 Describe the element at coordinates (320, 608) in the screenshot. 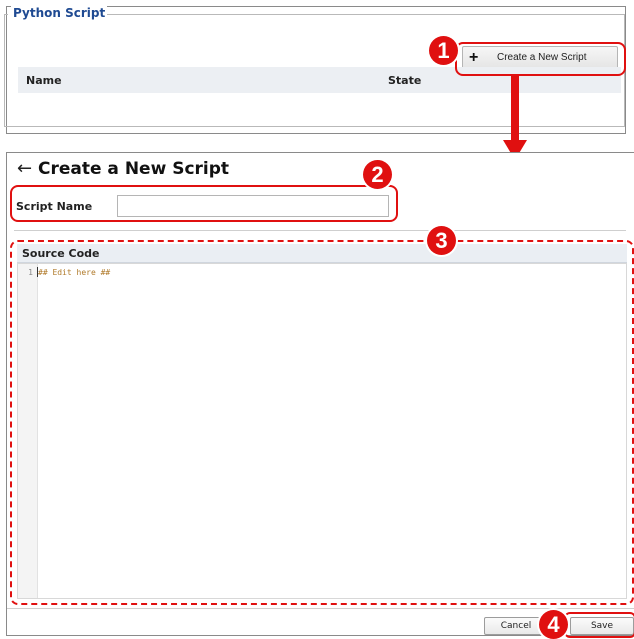

I see `footer-divider` at that location.